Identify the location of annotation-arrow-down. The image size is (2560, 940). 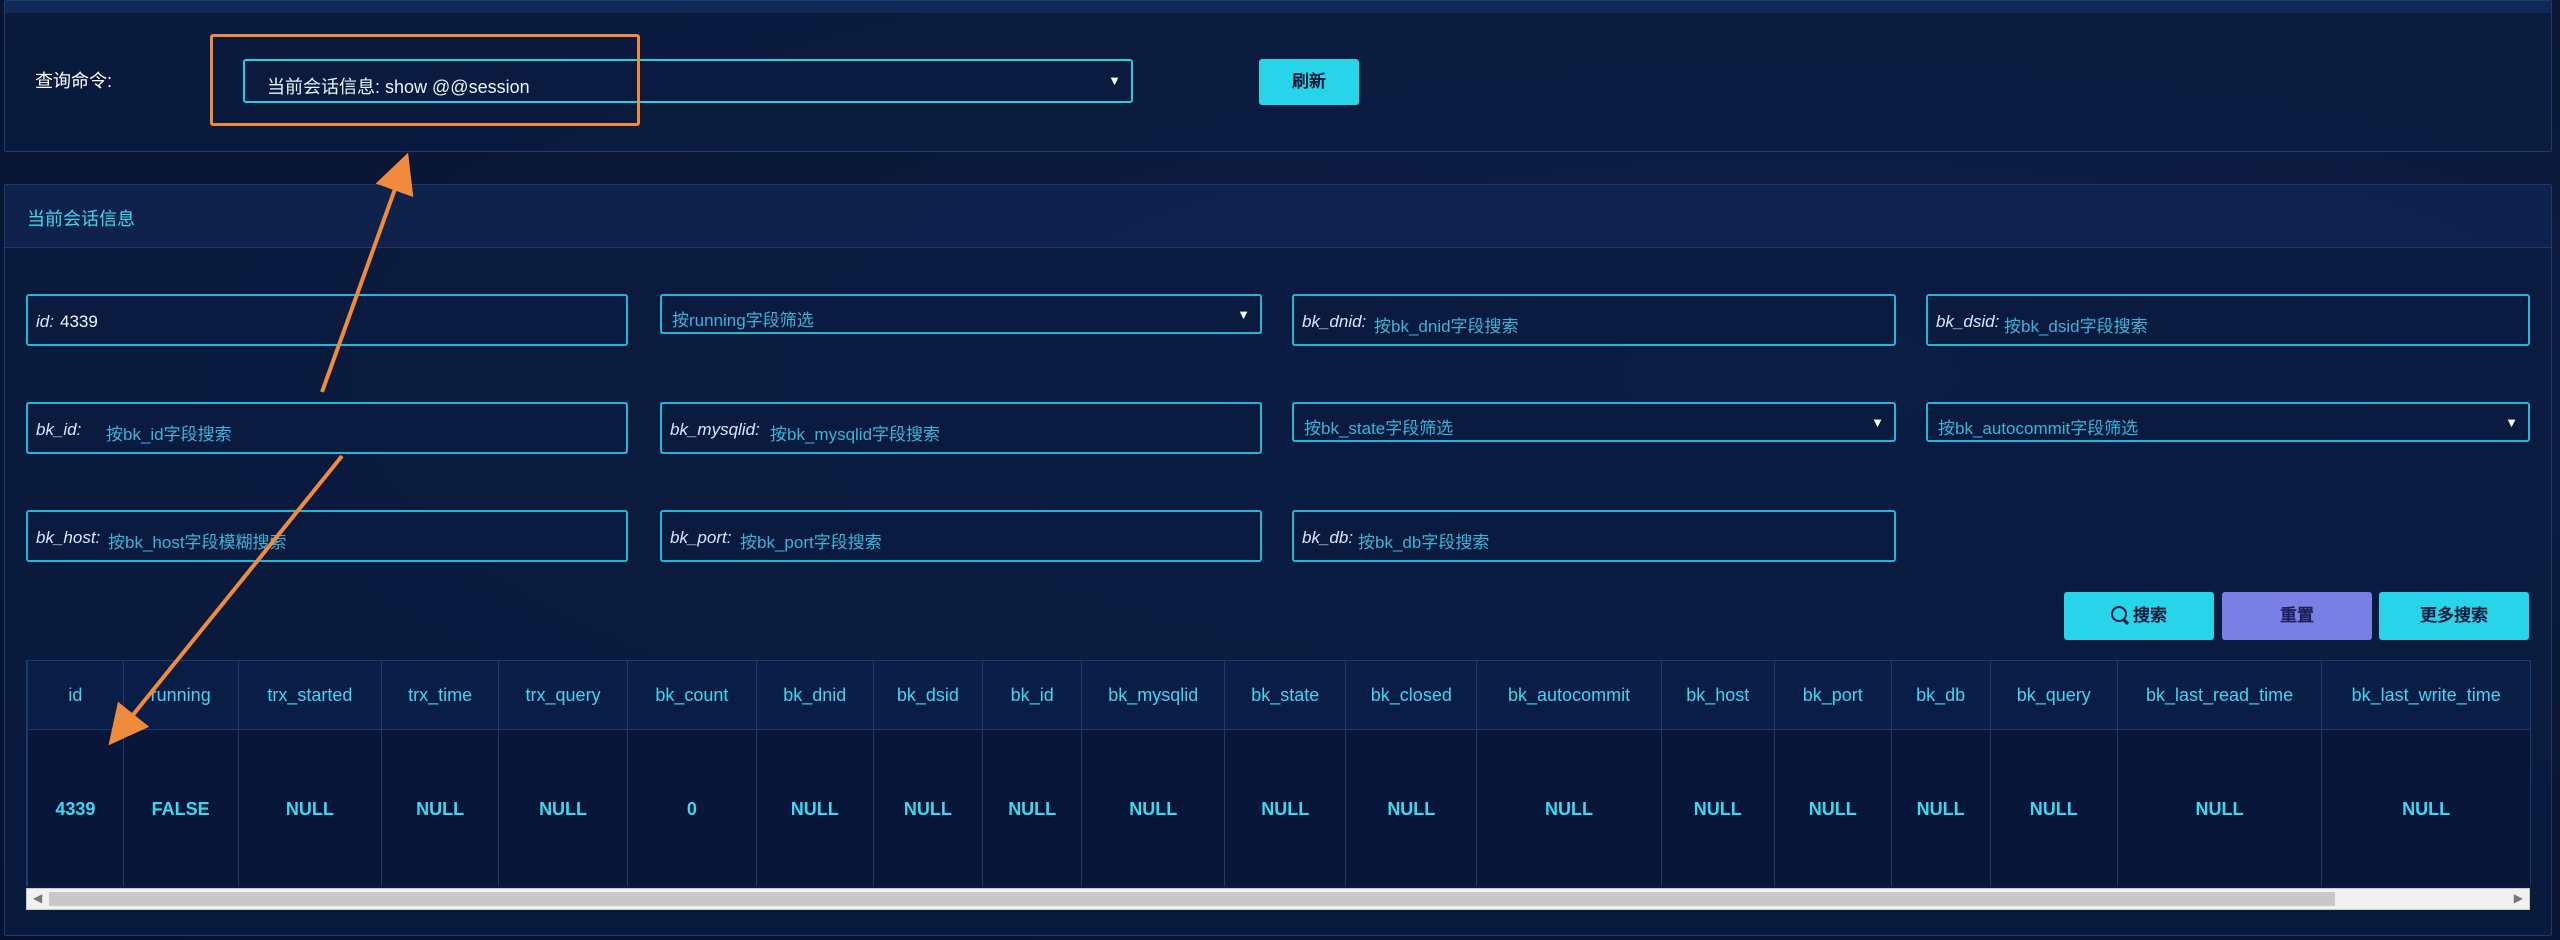
(226, 600).